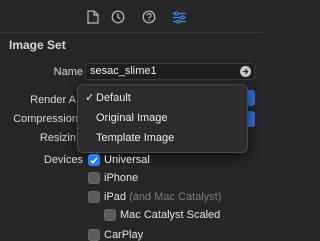 The height and width of the screenshot is (241, 320). What do you see at coordinates (245, 71) in the screenshot?
I see `arrow-right-icon` at bounding box center [245, 71].